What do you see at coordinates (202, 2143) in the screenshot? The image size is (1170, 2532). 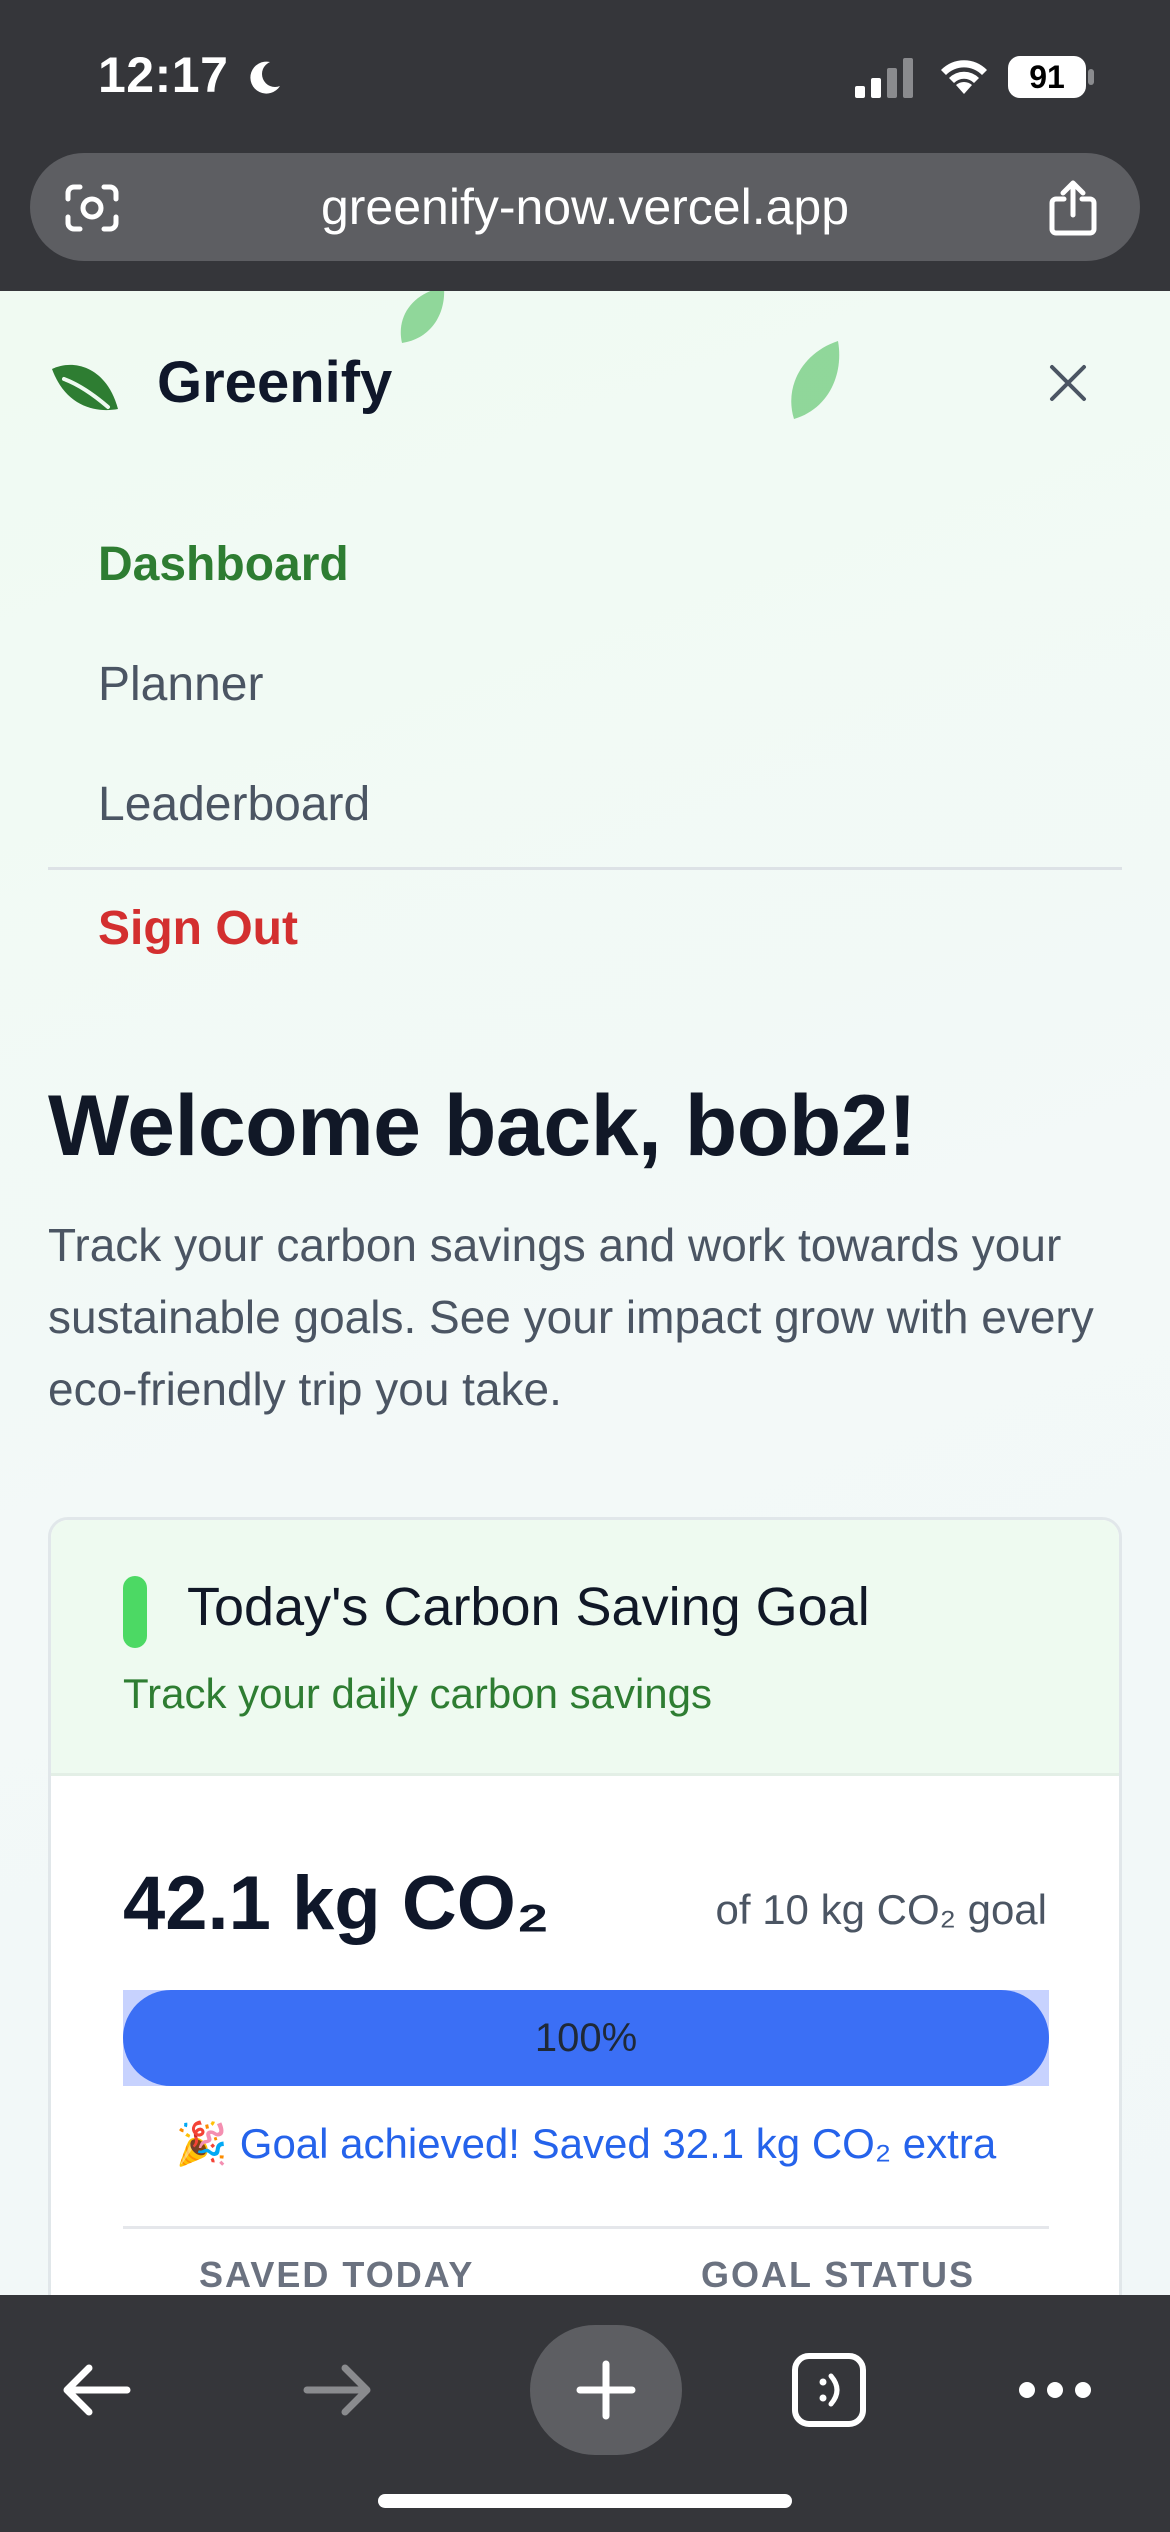 I see `party-popper-icon: 🎉` at bounding box center [202, 2143].